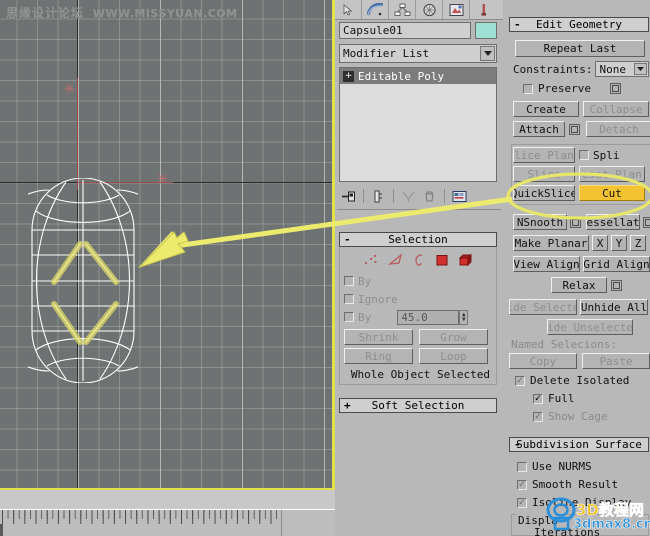 This screenshot has width=650, height=536. I want to click on object-color-swatch, so click(486, 30).